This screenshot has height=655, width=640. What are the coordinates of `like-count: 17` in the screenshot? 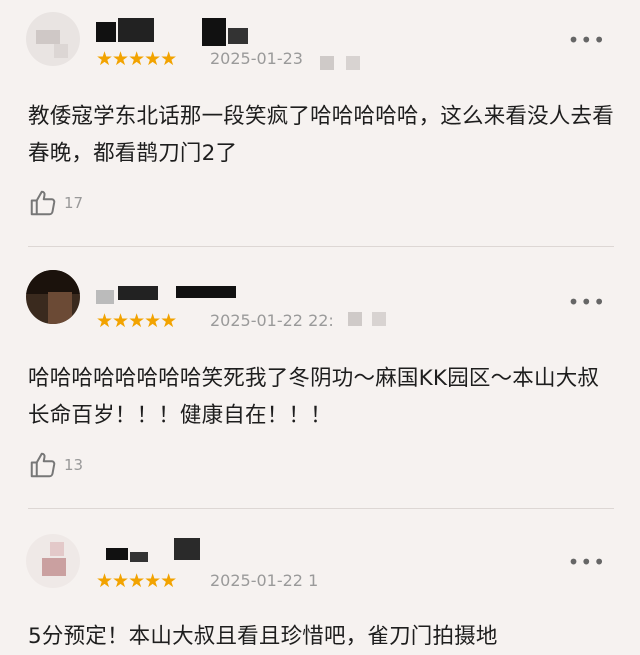 It's located at (74, 203).